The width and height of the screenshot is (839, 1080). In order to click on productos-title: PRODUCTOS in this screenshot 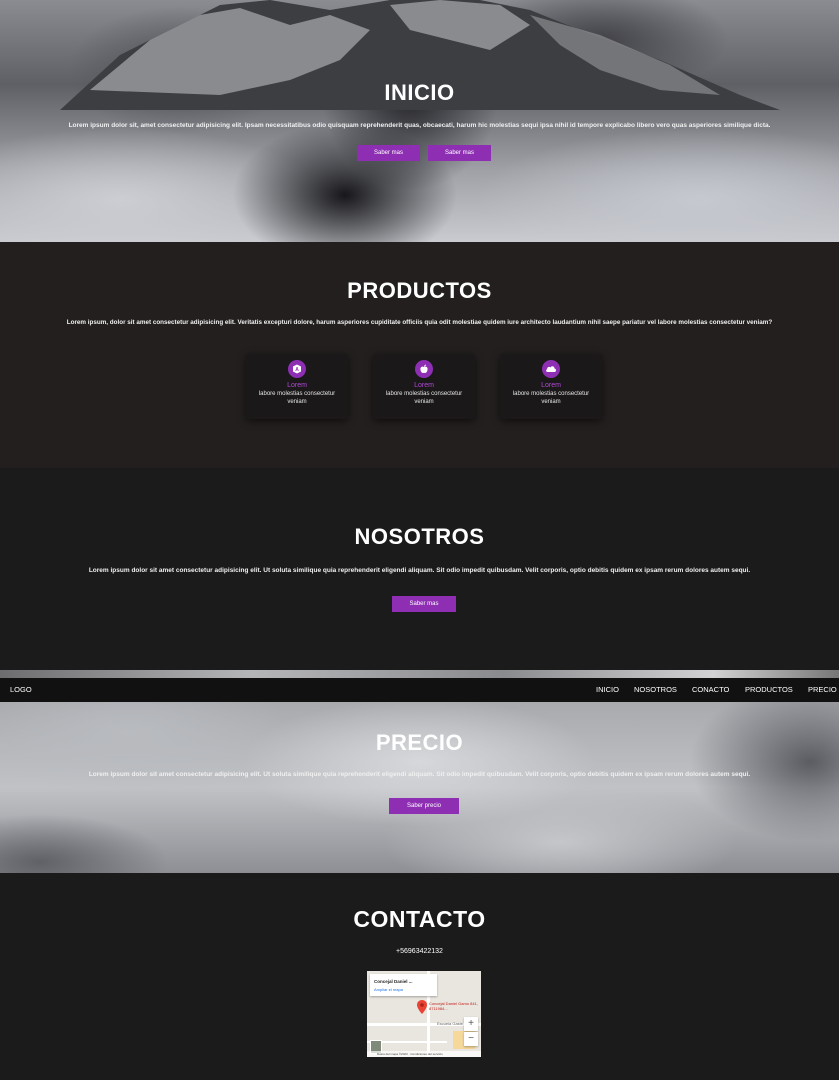, I will do `click(419, 290)`.